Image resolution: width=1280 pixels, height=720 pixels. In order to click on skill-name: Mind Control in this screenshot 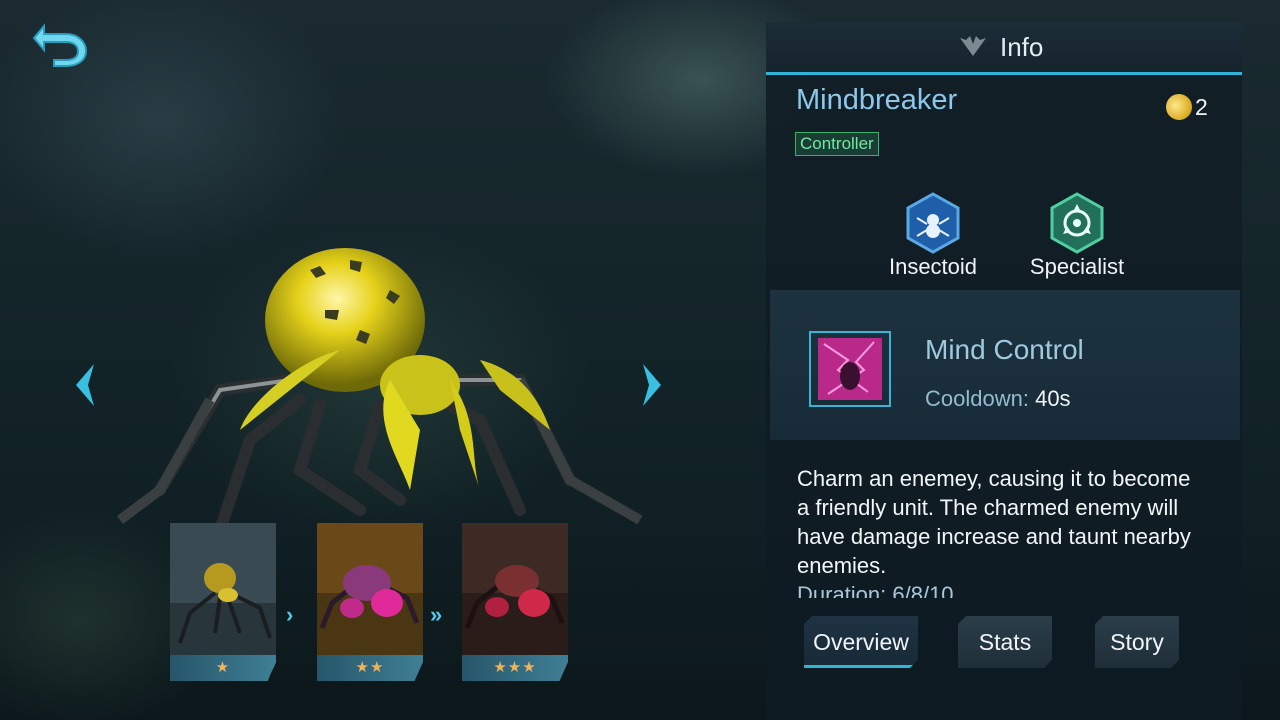, I will do `click(1004, 349)`.